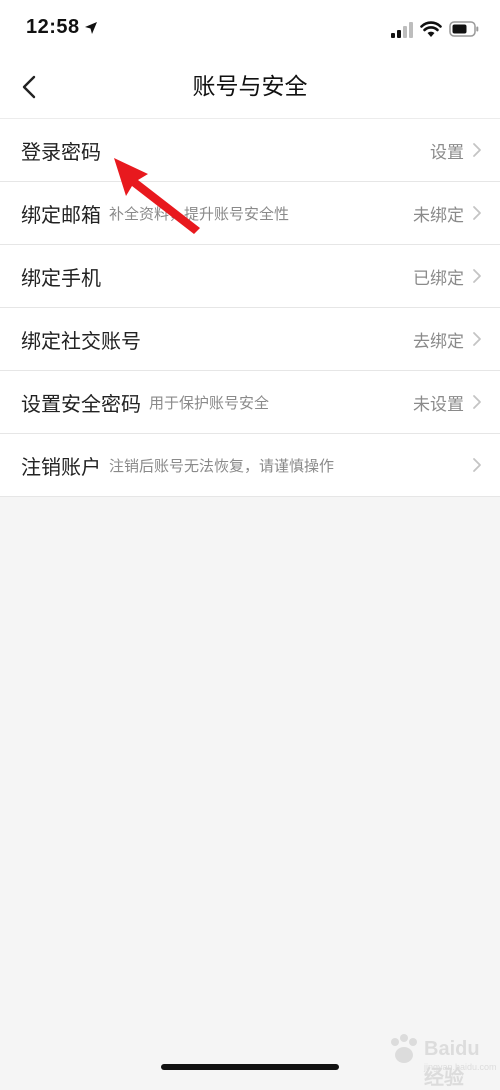 This screenshot has height=1090, width=500. I want to click on row-hint: 用于保护账号安全, so click(209, 402).